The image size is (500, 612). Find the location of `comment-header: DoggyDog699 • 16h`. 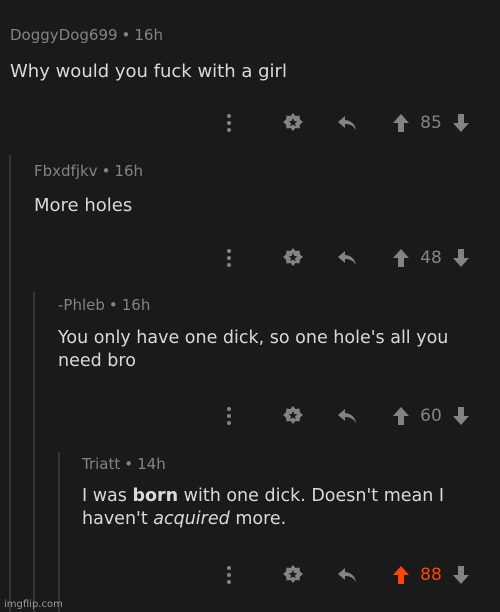

comment-header: DoggyDog699 • 16h is located at coordinates (86, 35).